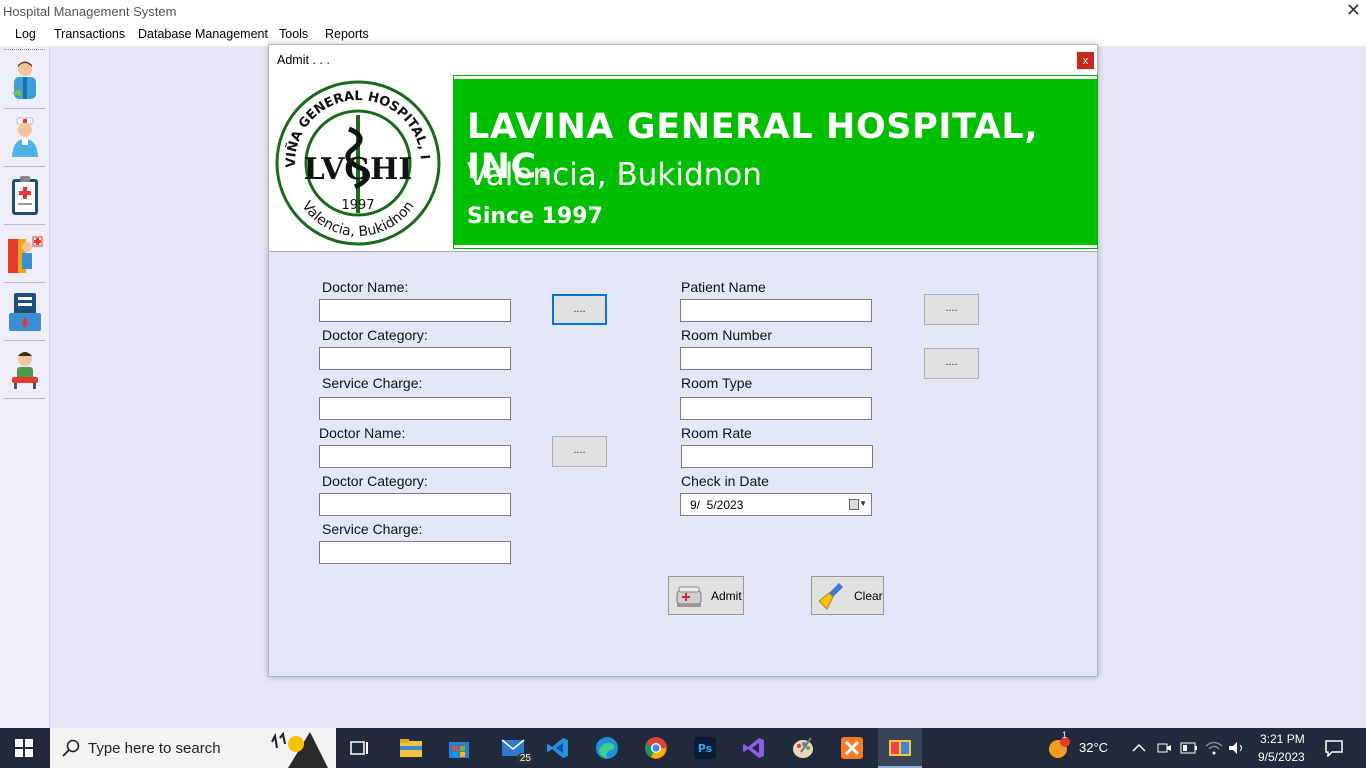 The image size is (1366, 768). What do you see at coordinates (726, 596) in the screenshot?
I see `admit-button-label: Admit` at bounding box center [726, 596].